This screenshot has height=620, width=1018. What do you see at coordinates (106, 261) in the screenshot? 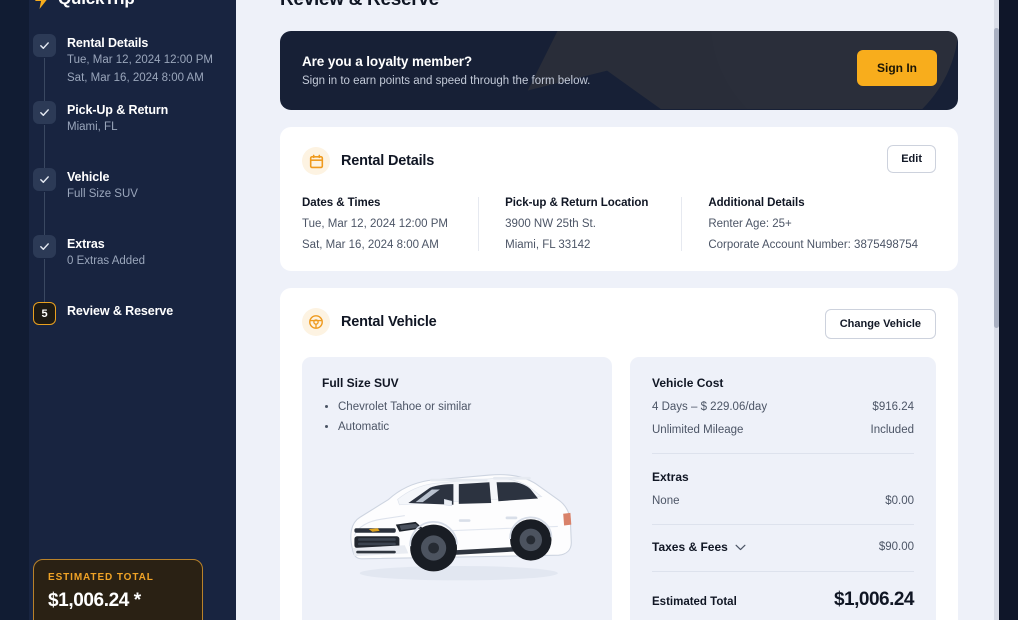
I see `step-subtitle-1: 0 Extras Added` at bounding box center [106, 261].